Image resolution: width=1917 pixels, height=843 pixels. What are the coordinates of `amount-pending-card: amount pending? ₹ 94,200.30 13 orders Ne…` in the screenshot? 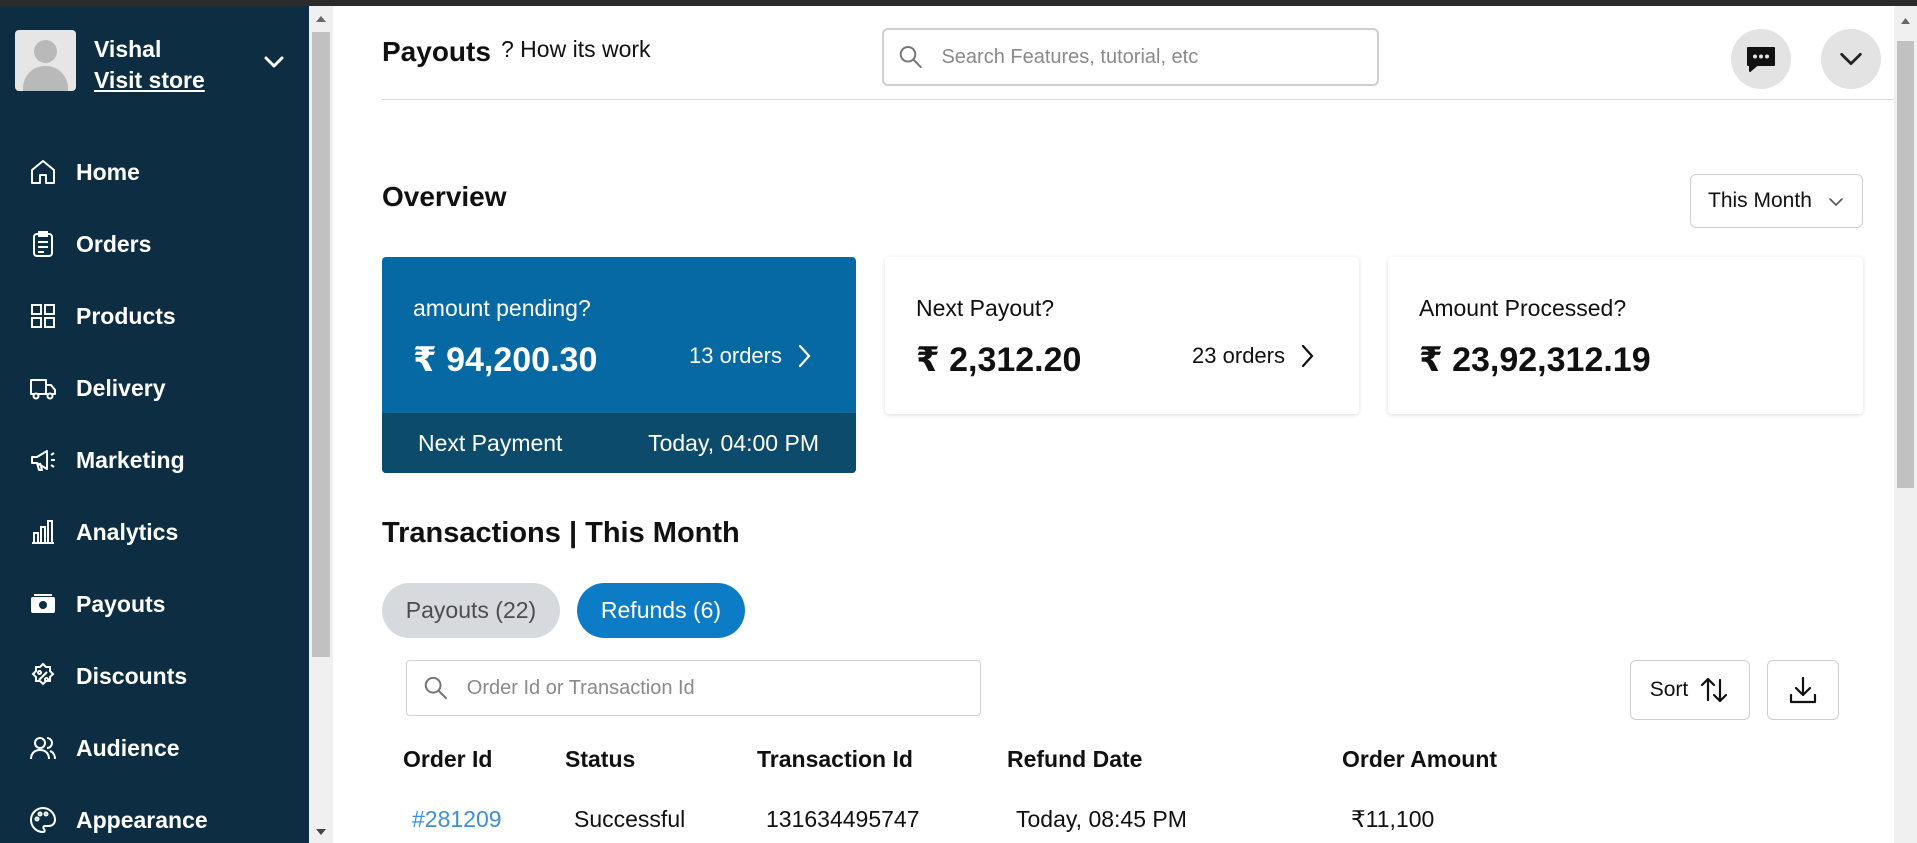 It's located at (619, 365).